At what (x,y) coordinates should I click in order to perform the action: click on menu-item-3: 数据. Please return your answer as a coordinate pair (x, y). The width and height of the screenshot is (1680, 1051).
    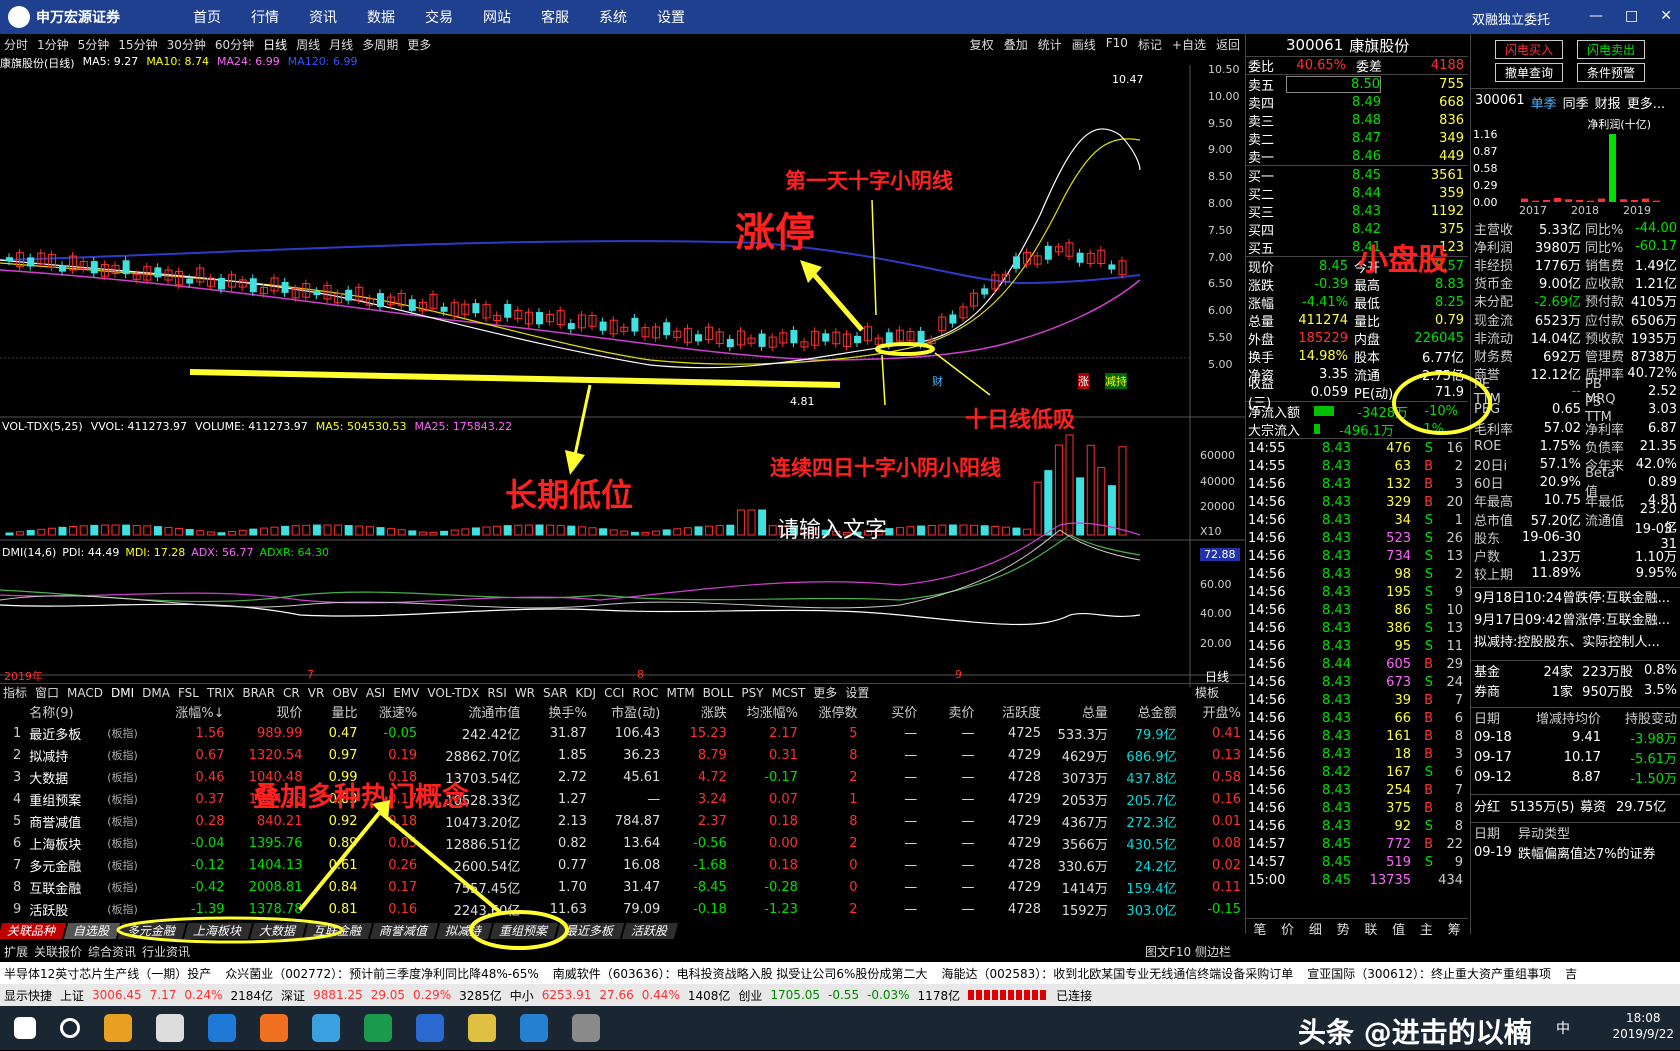
    Looking at the image, I should click on (381, 17).